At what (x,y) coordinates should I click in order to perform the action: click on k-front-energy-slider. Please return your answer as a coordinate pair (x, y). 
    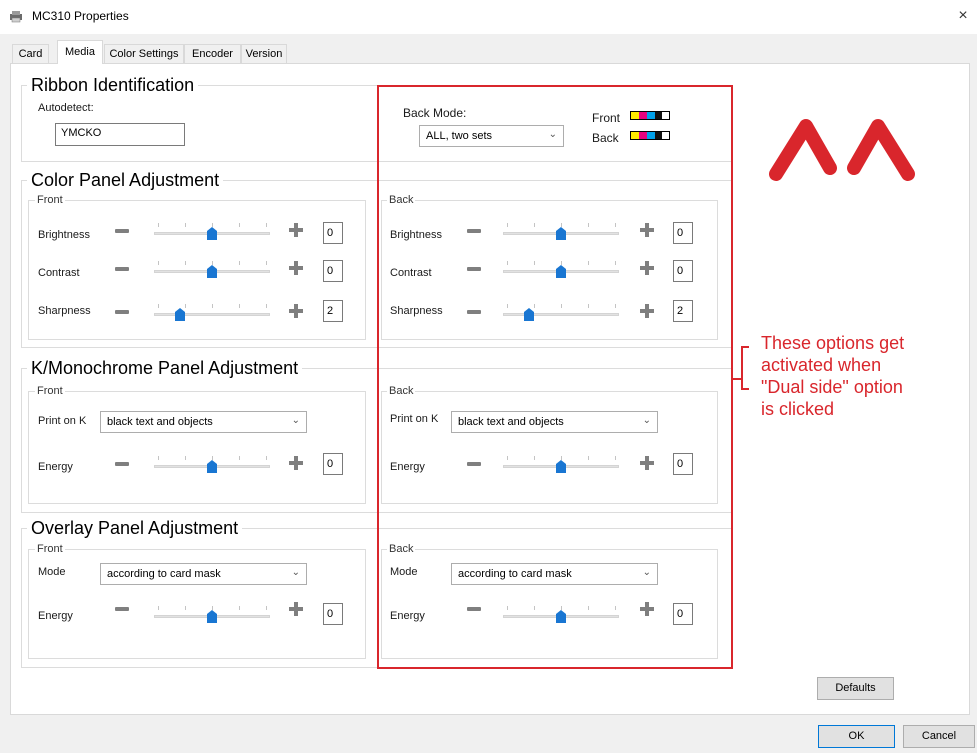
    Looking at the image, I should click on (212, 465).